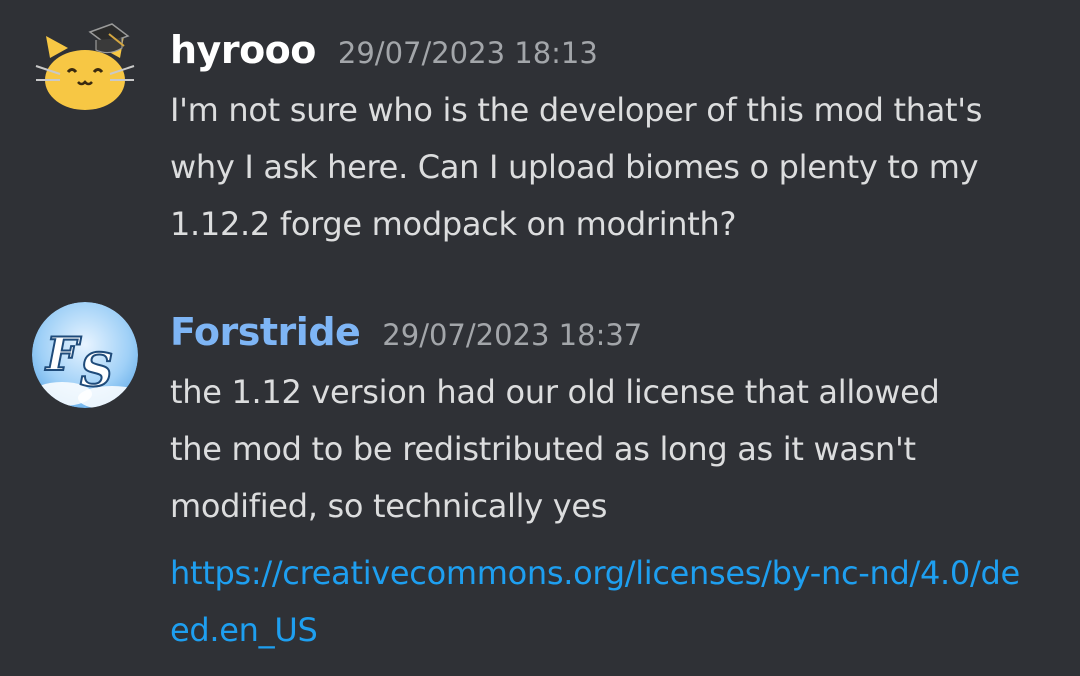 Image resolution: width=1080 pixels, height=676 pixels. What do you see at coordinates (243, 50) in the screenshot?
I see `username: hyrooo` at bounding box center [243, 50].